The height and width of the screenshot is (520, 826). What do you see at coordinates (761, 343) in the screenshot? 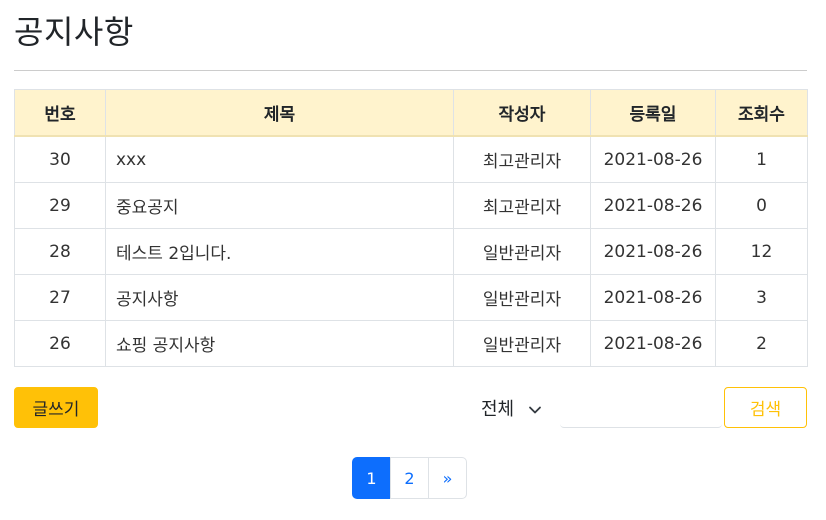
I see `post-views: 2` at bounding box center [761, 343].